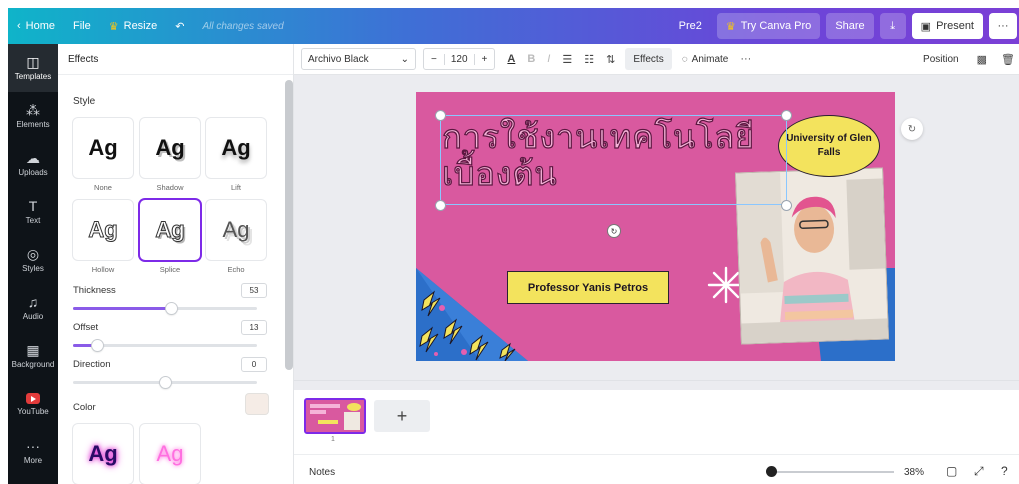  What do you see at coordinates (33, 212) in the screenshot?
I see `rail-item-text: T Text` at bounding box center [33, 212].